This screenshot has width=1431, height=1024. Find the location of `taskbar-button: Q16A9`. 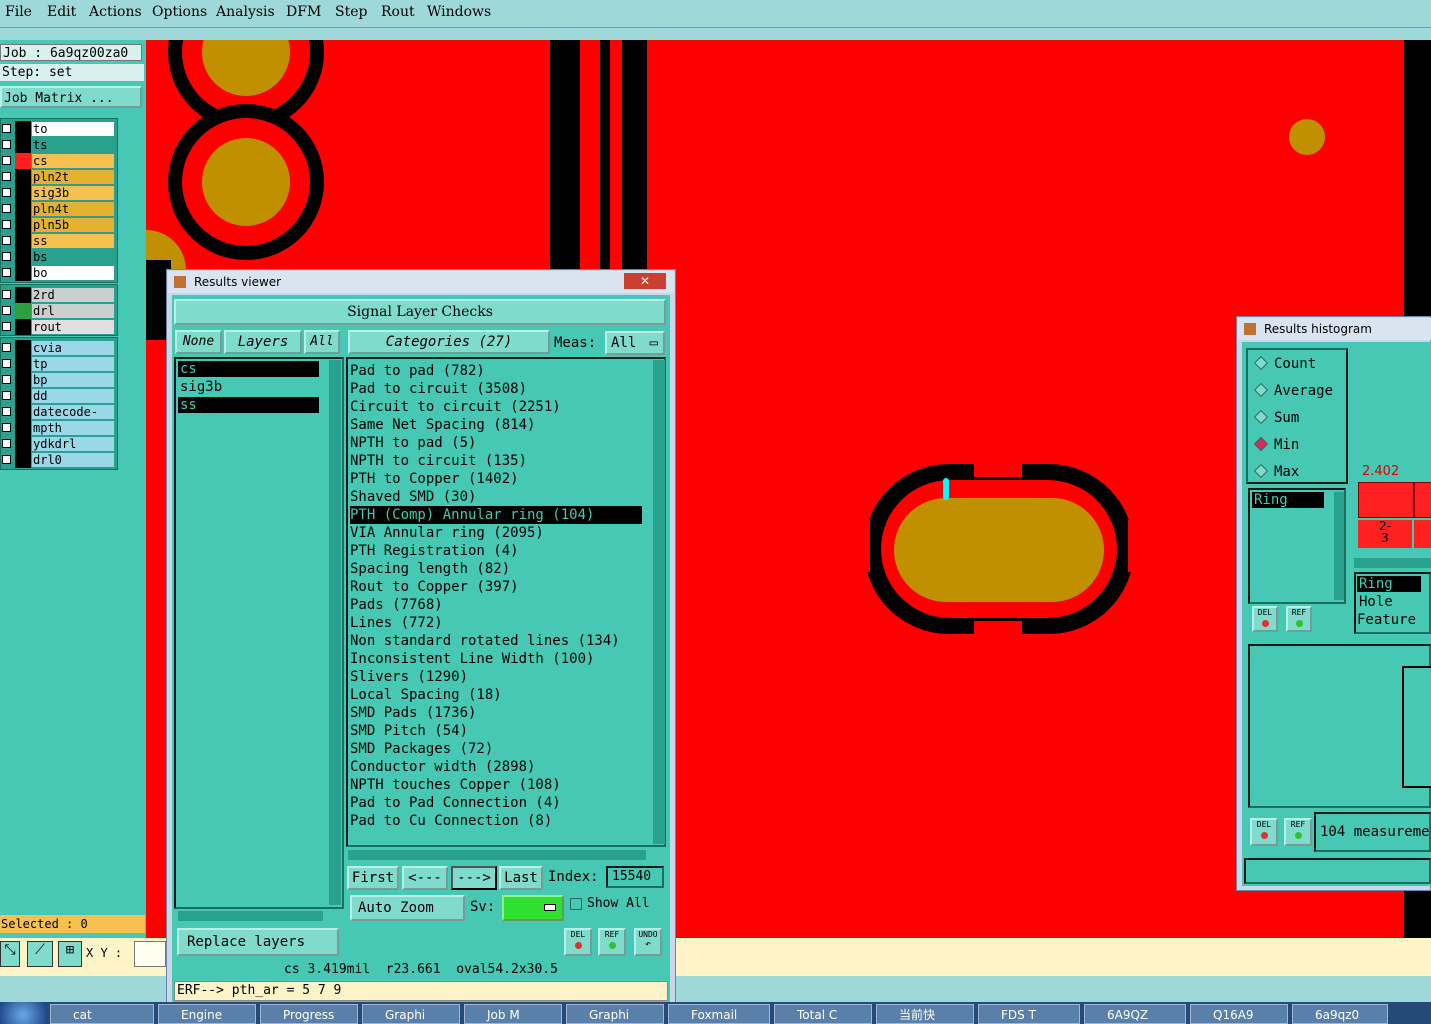

taskbar-button: Q16A9 is located at coordinates (1239, 1014).